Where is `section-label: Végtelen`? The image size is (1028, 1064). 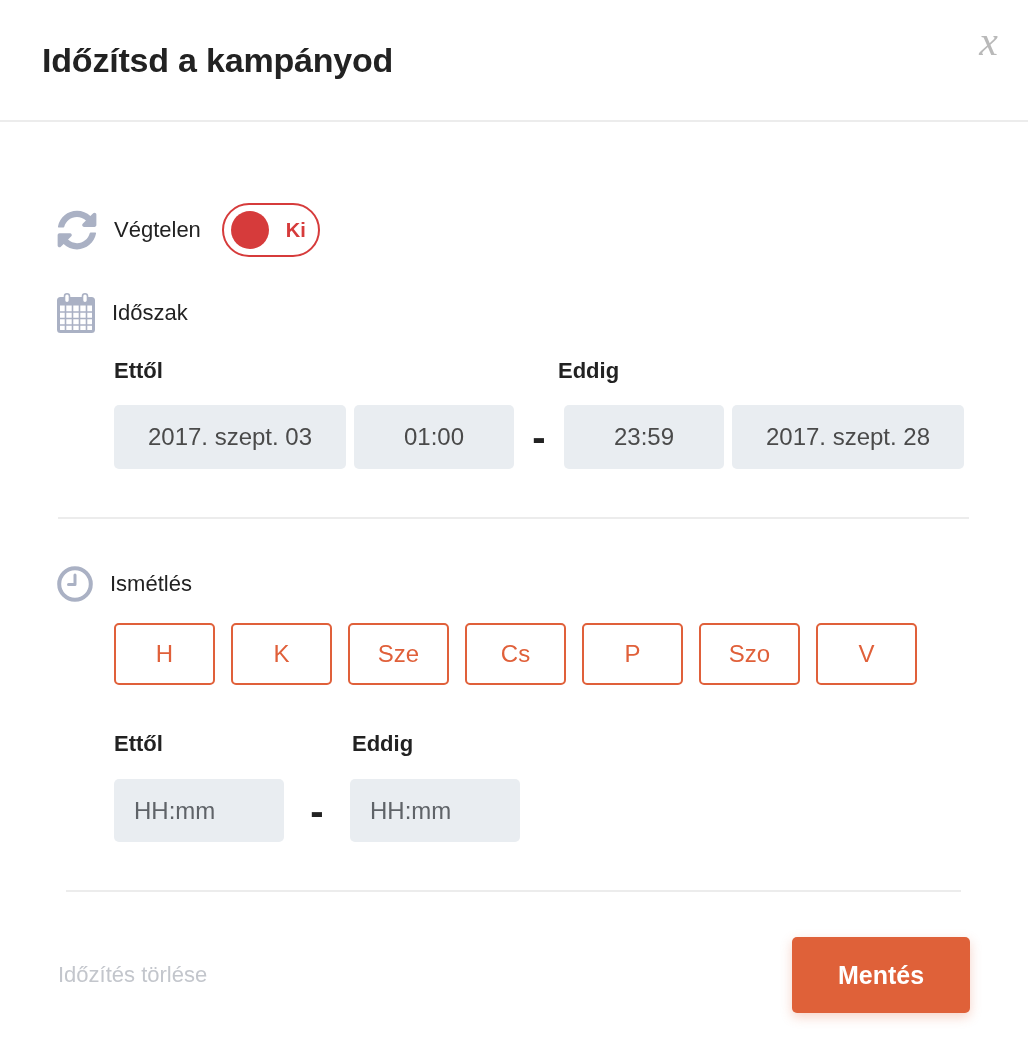 section-label: Végtelen is located at coordinates (157, 230).